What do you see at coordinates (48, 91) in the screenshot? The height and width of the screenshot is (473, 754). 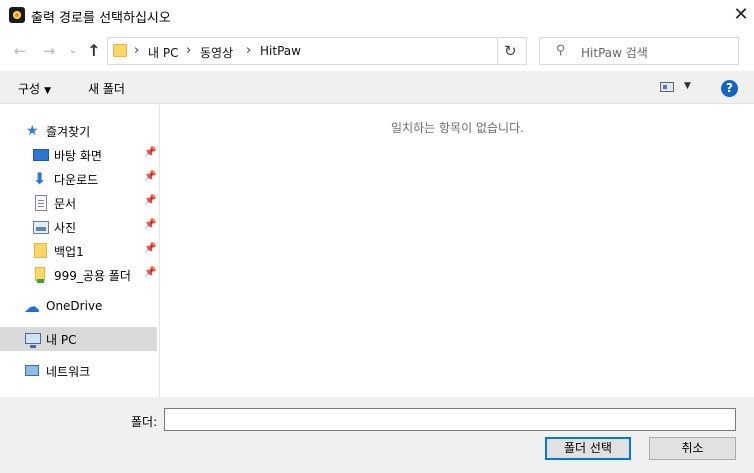 I see `organize-caret-icon: ▼` at bounding box center [48, 91].